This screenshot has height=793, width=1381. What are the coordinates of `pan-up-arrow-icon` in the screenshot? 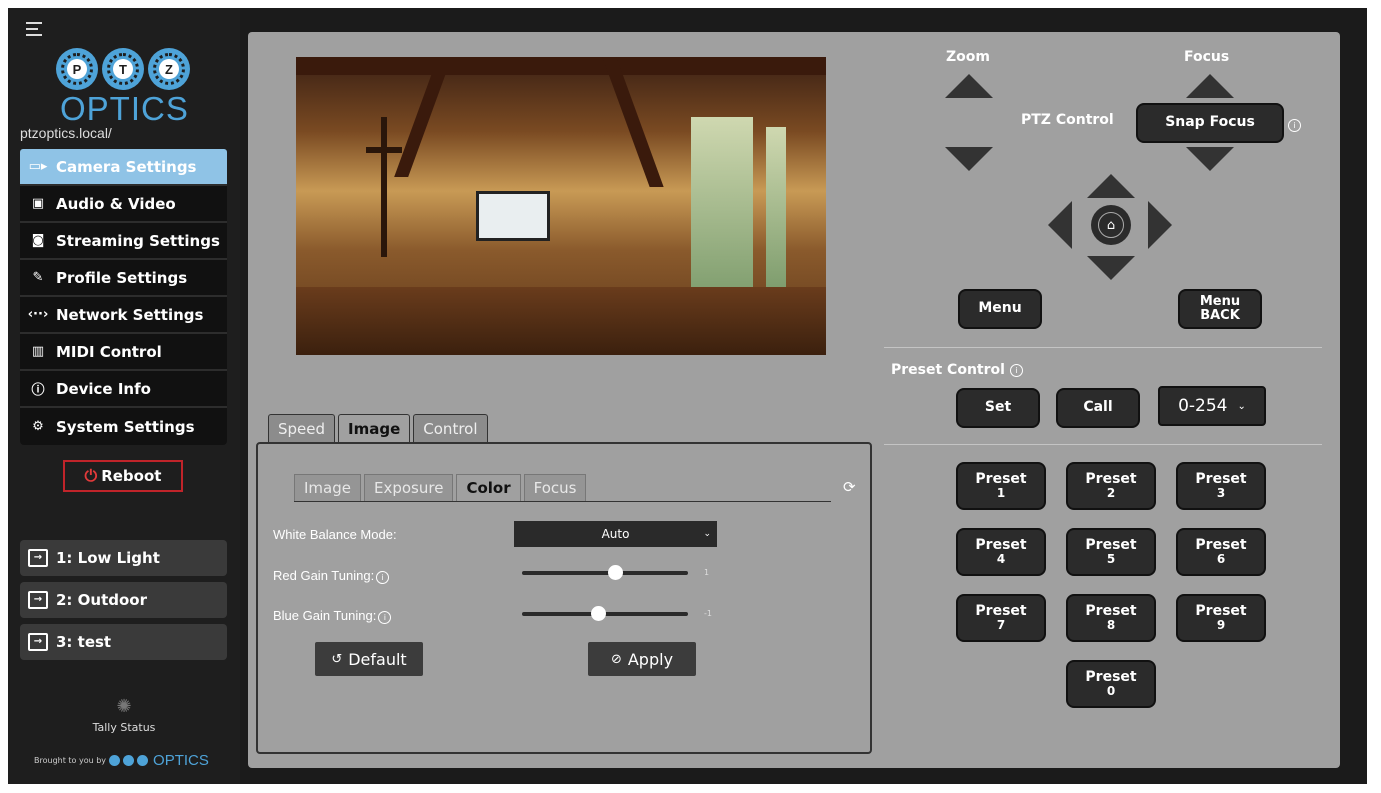 It's located at (1111, 186).